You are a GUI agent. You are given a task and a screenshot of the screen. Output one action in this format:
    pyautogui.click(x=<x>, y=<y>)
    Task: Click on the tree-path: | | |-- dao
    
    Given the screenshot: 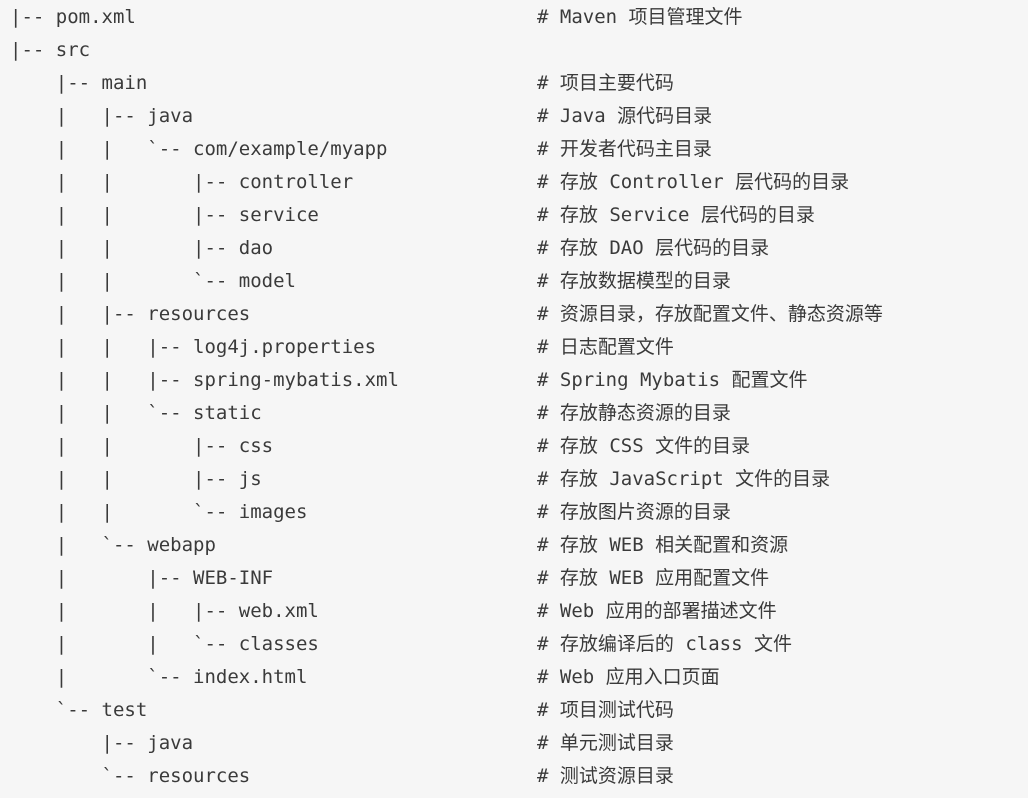 What is the action you would take?
    pyautogui.click(x=142, y=248)
    